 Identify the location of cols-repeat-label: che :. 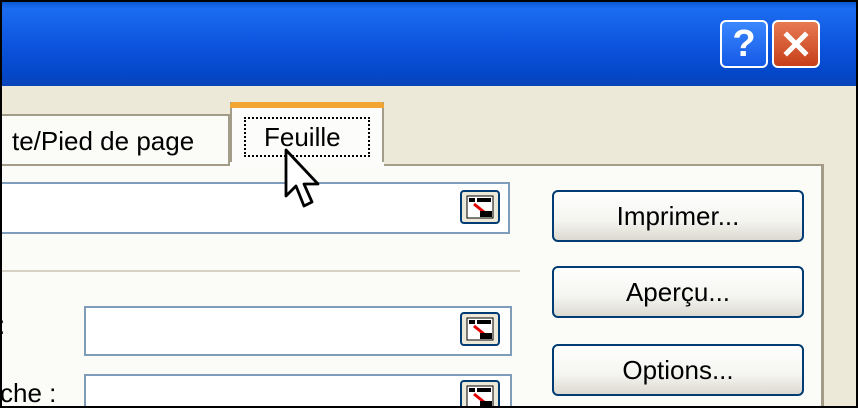
(28, 393).